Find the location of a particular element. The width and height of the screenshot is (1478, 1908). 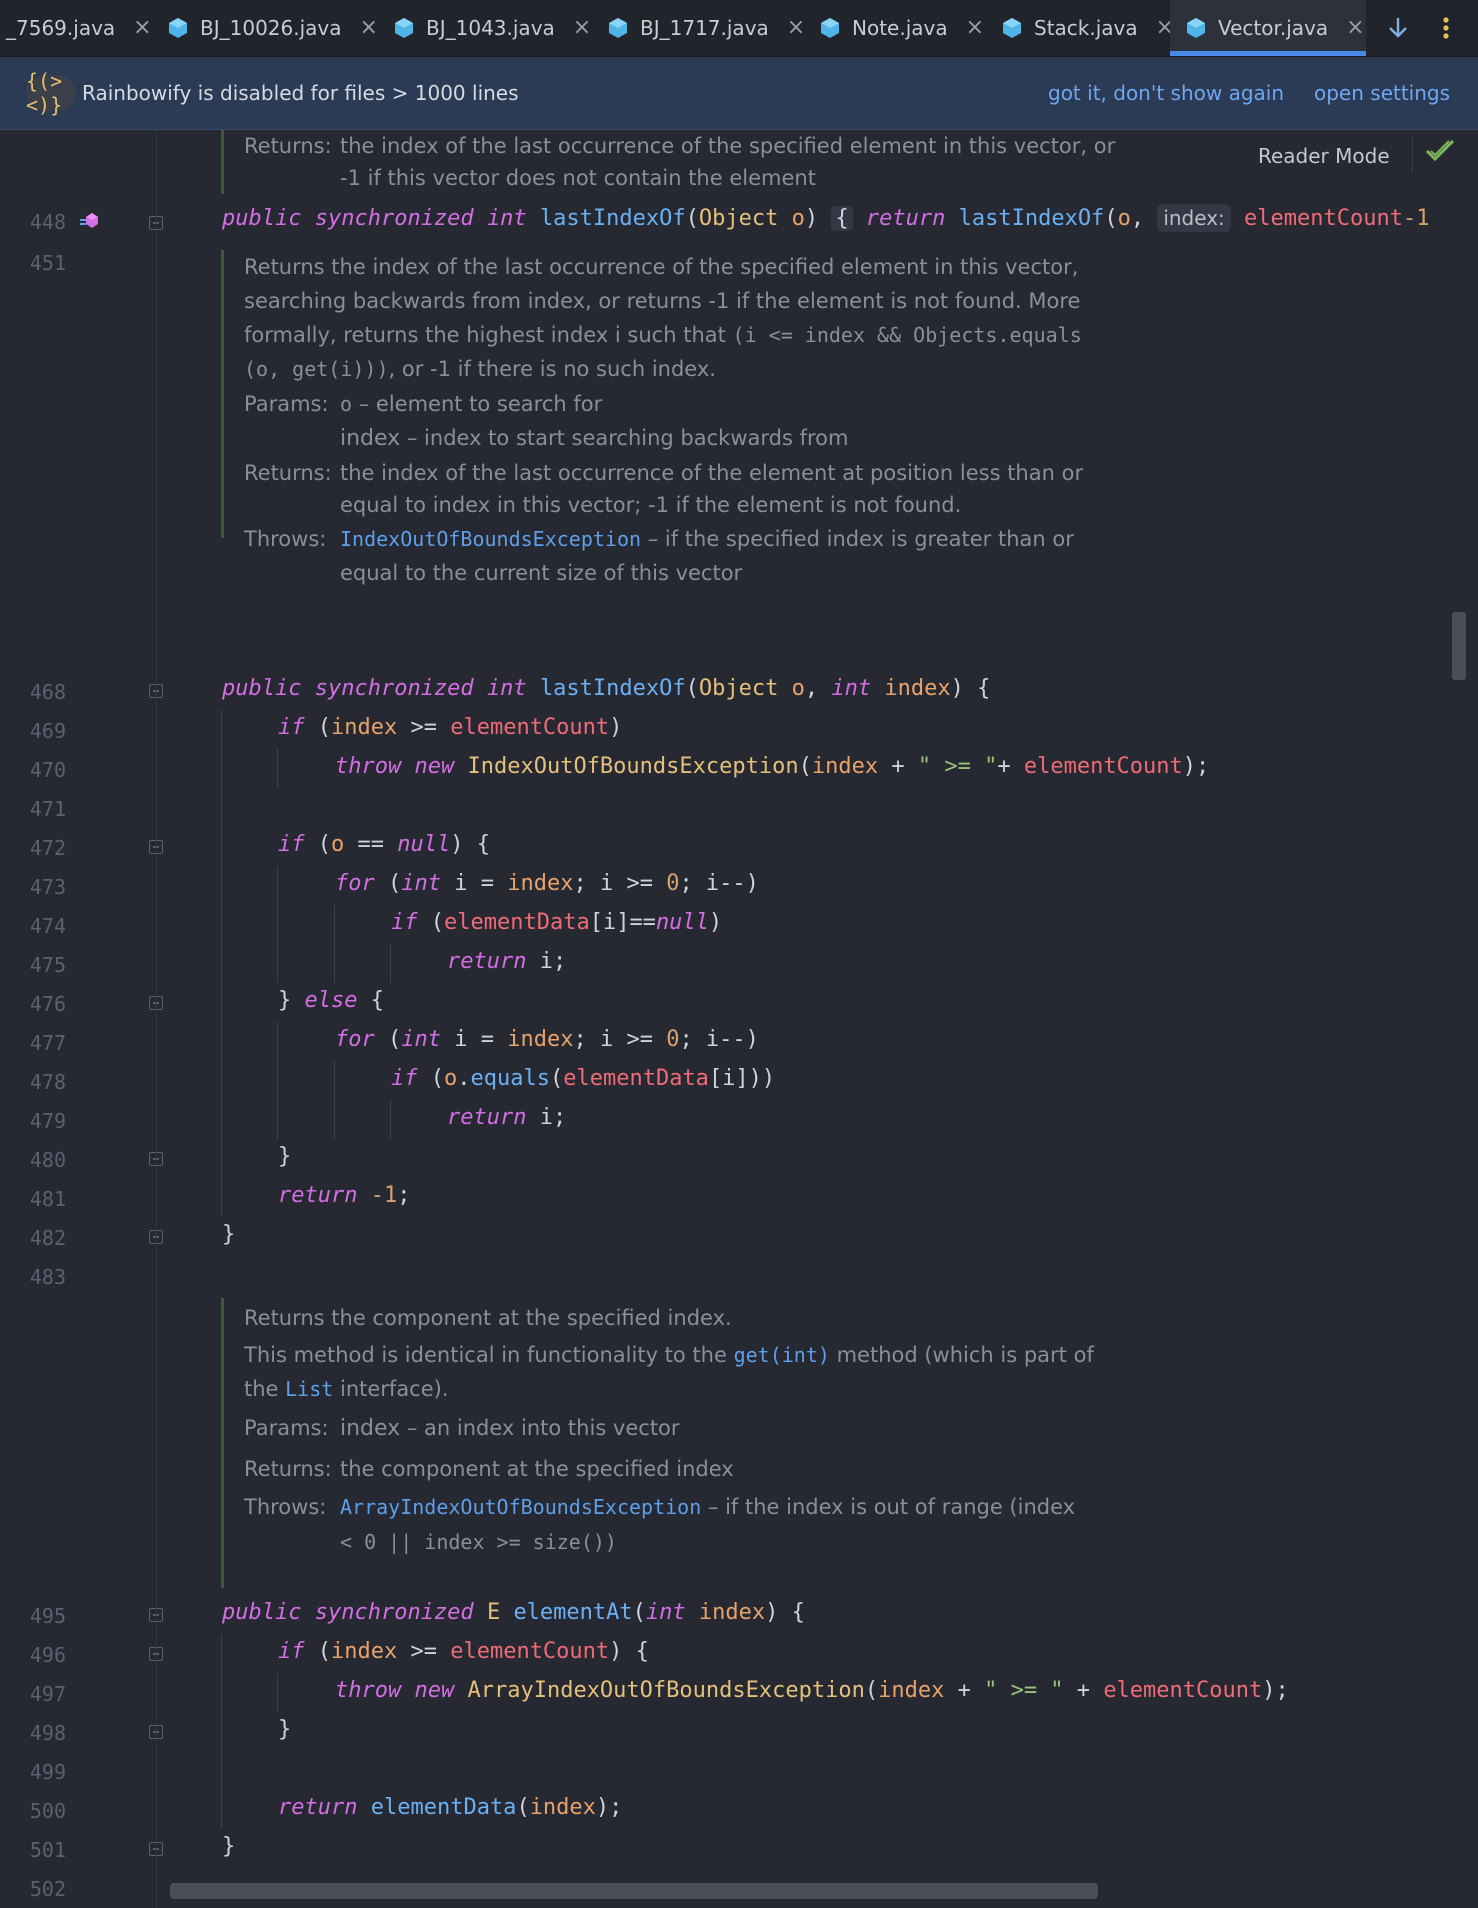

reader-mode-button: Reader Mode is located at coordinates (1324, 156).